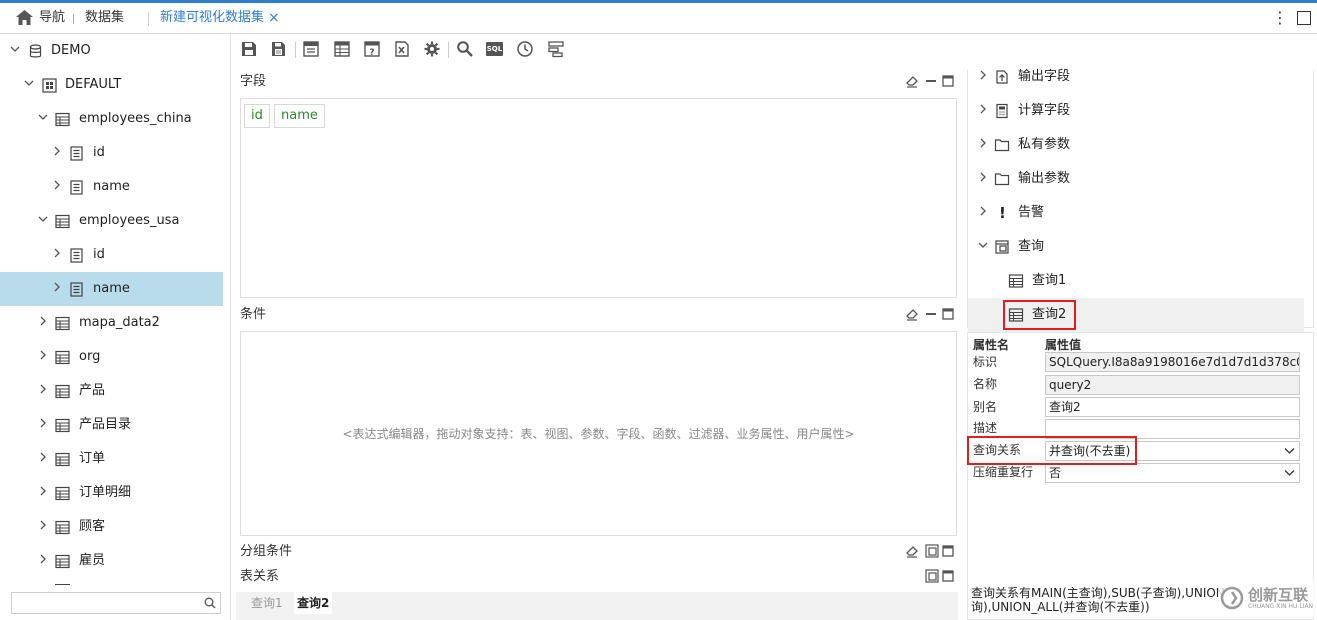  I want to click on tree-node-table: 产品, so click(111, 391).